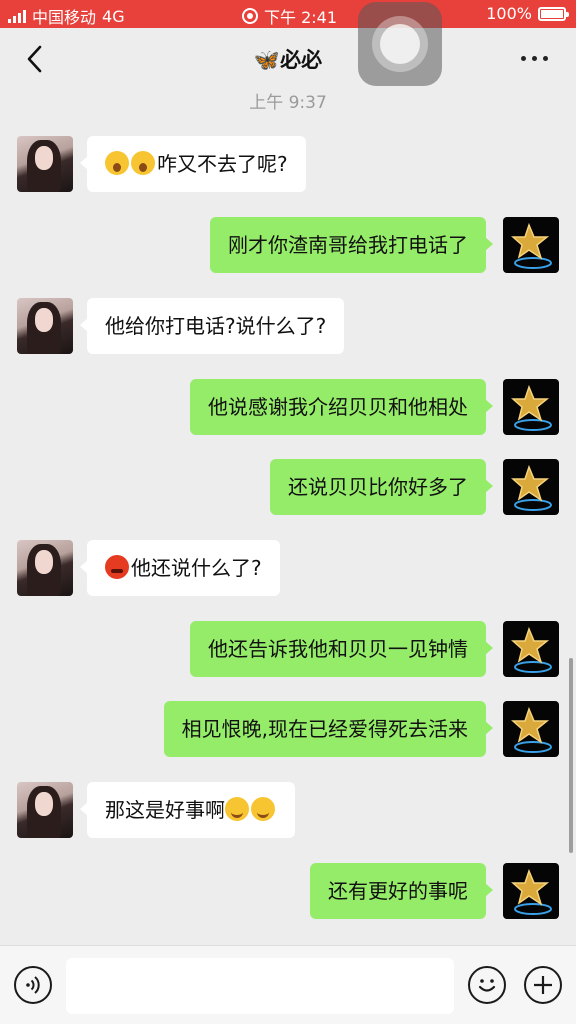  What do you see at coordinates (338, 407) in the screenshot?
I see `message-text: 他说感谢我介绍贝贝和他相处` at bounding box center [338, 407].